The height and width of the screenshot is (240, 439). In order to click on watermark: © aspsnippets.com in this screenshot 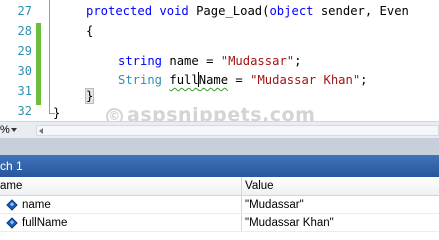, I will do `click(210, 112)`.